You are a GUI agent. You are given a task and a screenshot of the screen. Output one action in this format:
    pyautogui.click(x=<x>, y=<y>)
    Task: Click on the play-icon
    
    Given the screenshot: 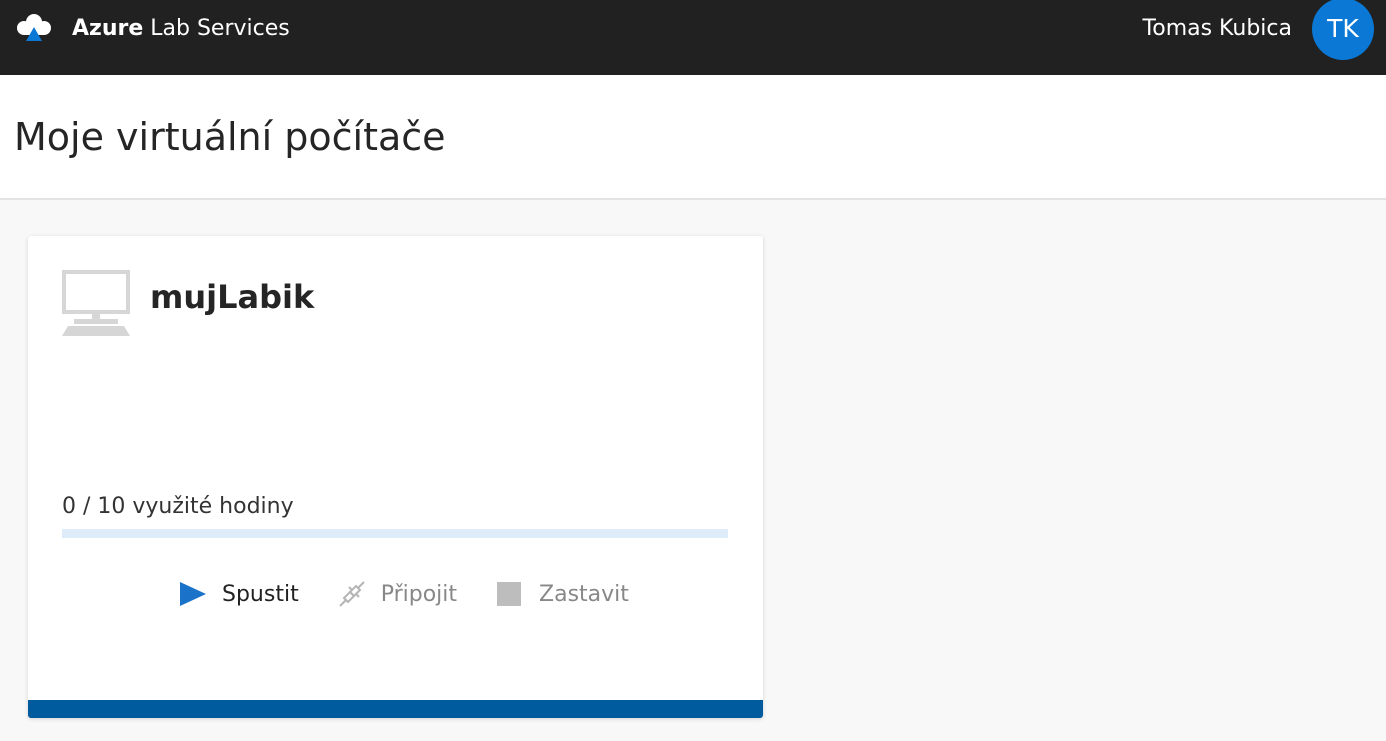 What is the action you would take?
    pyautogui.click(x=193, y=594)
    